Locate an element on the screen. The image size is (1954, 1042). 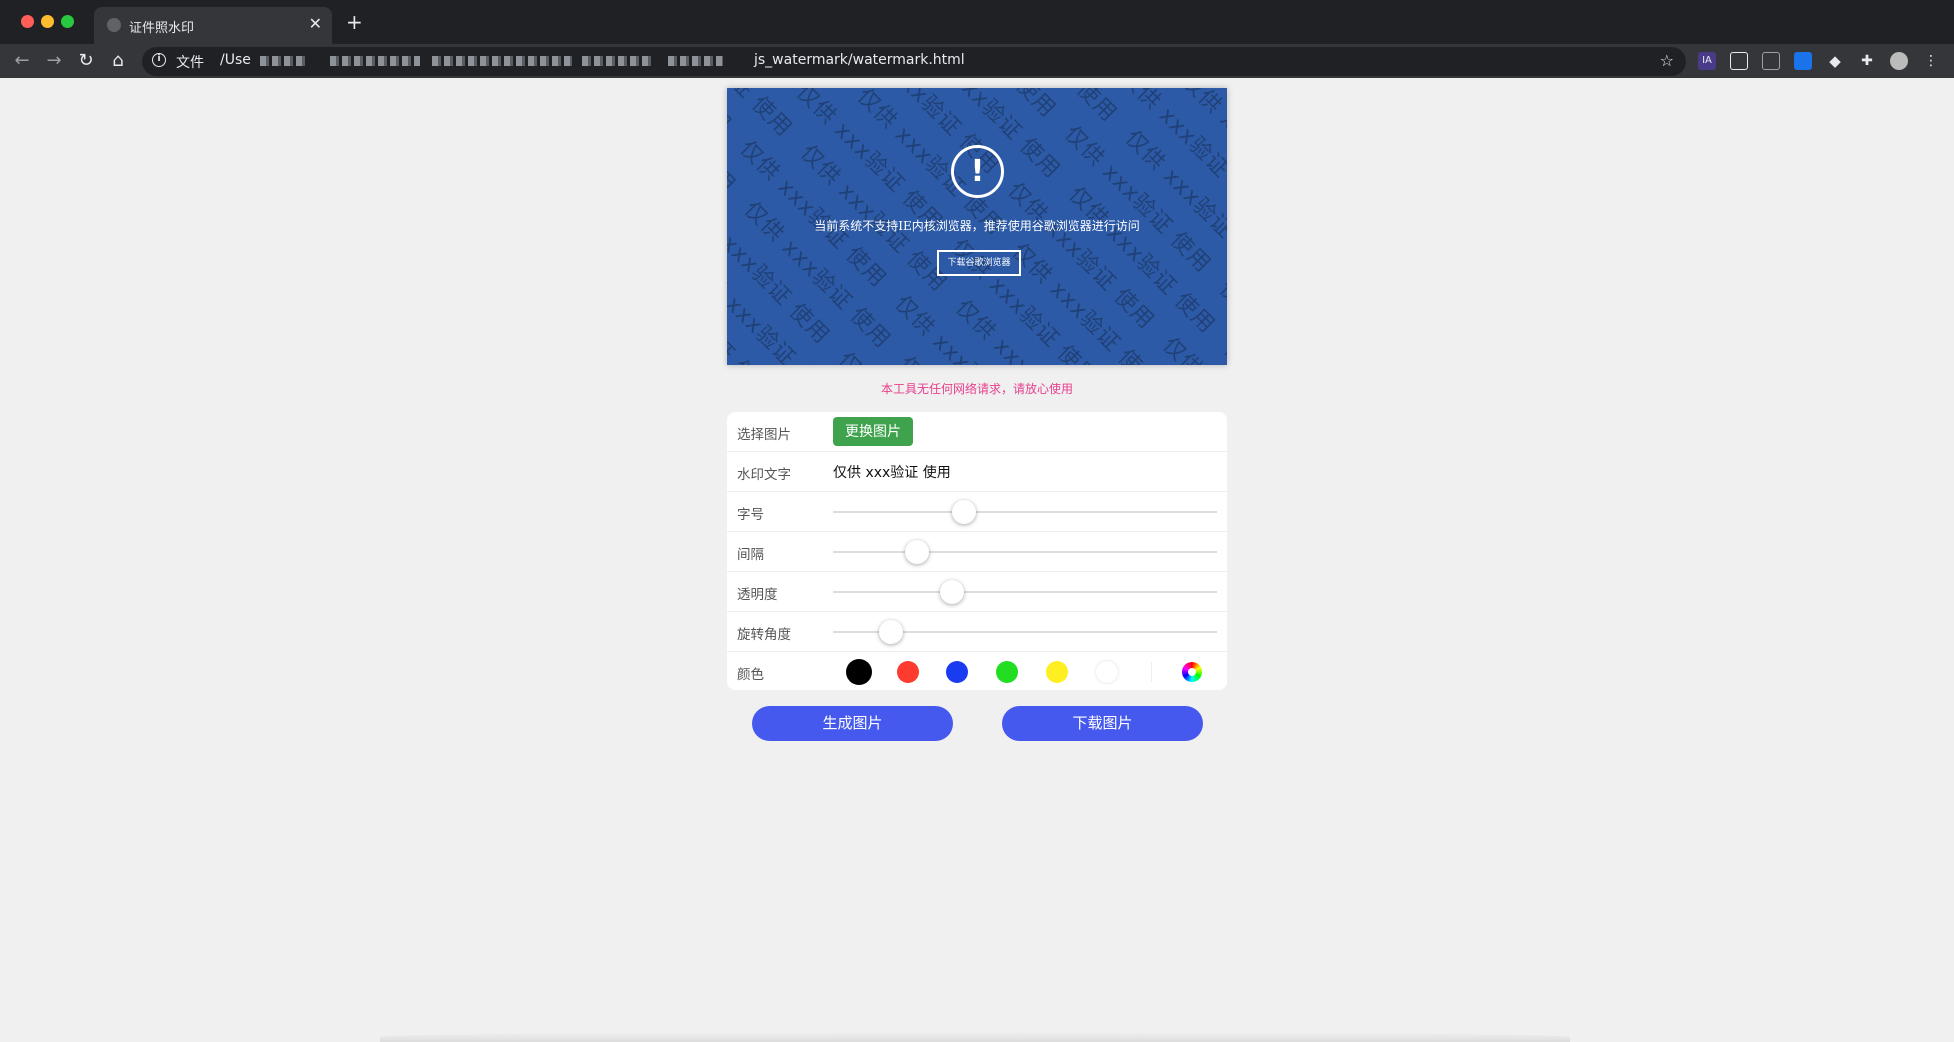
home-icon: ⌂ is located at coordinates (118, 61).